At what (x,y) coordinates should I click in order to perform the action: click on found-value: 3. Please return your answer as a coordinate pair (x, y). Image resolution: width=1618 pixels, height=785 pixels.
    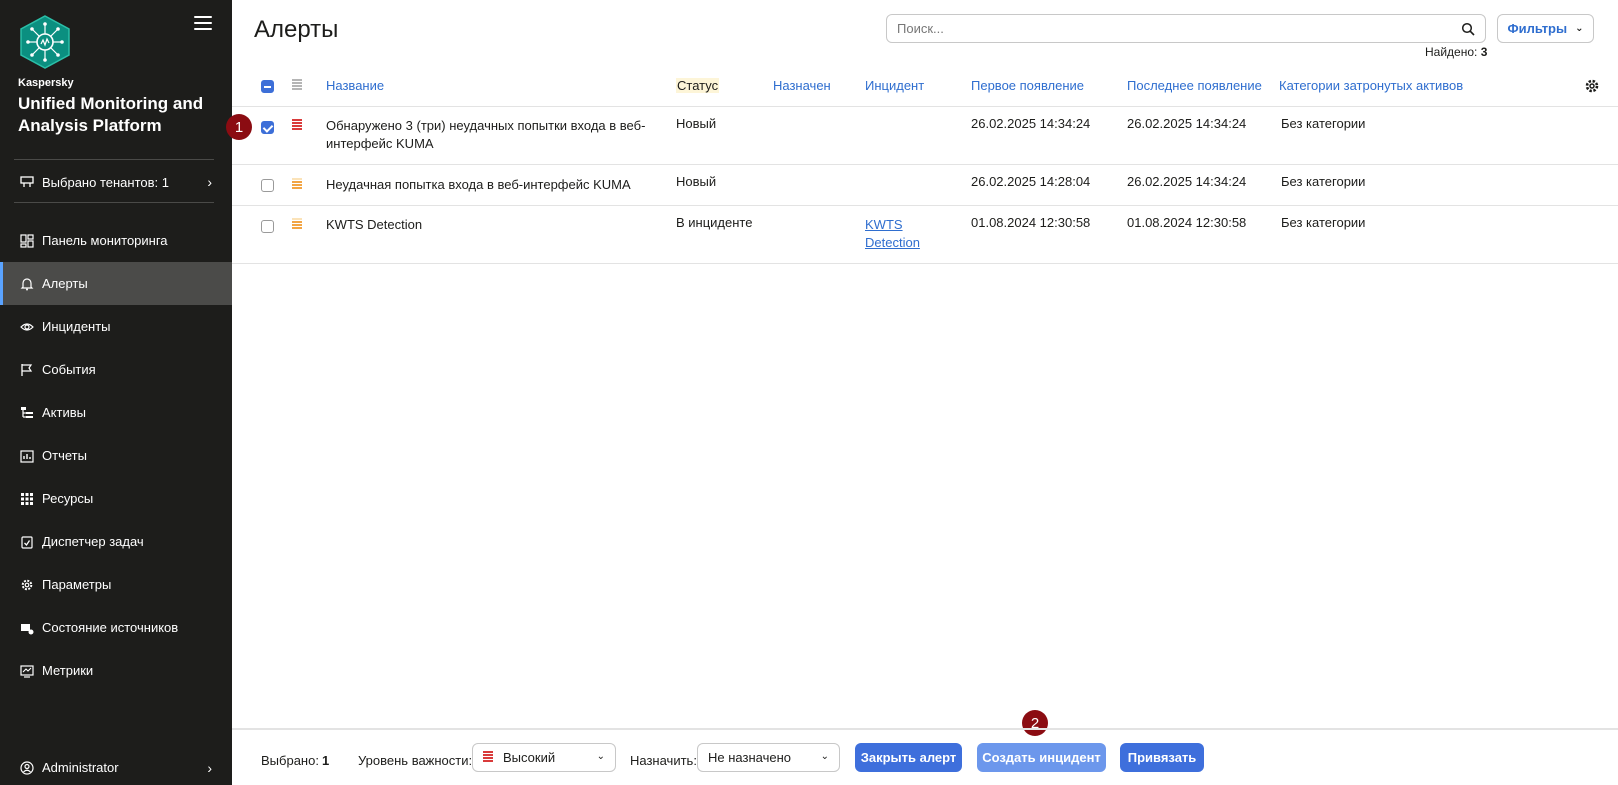
    Looking at the image, I should click on (1484, 52).